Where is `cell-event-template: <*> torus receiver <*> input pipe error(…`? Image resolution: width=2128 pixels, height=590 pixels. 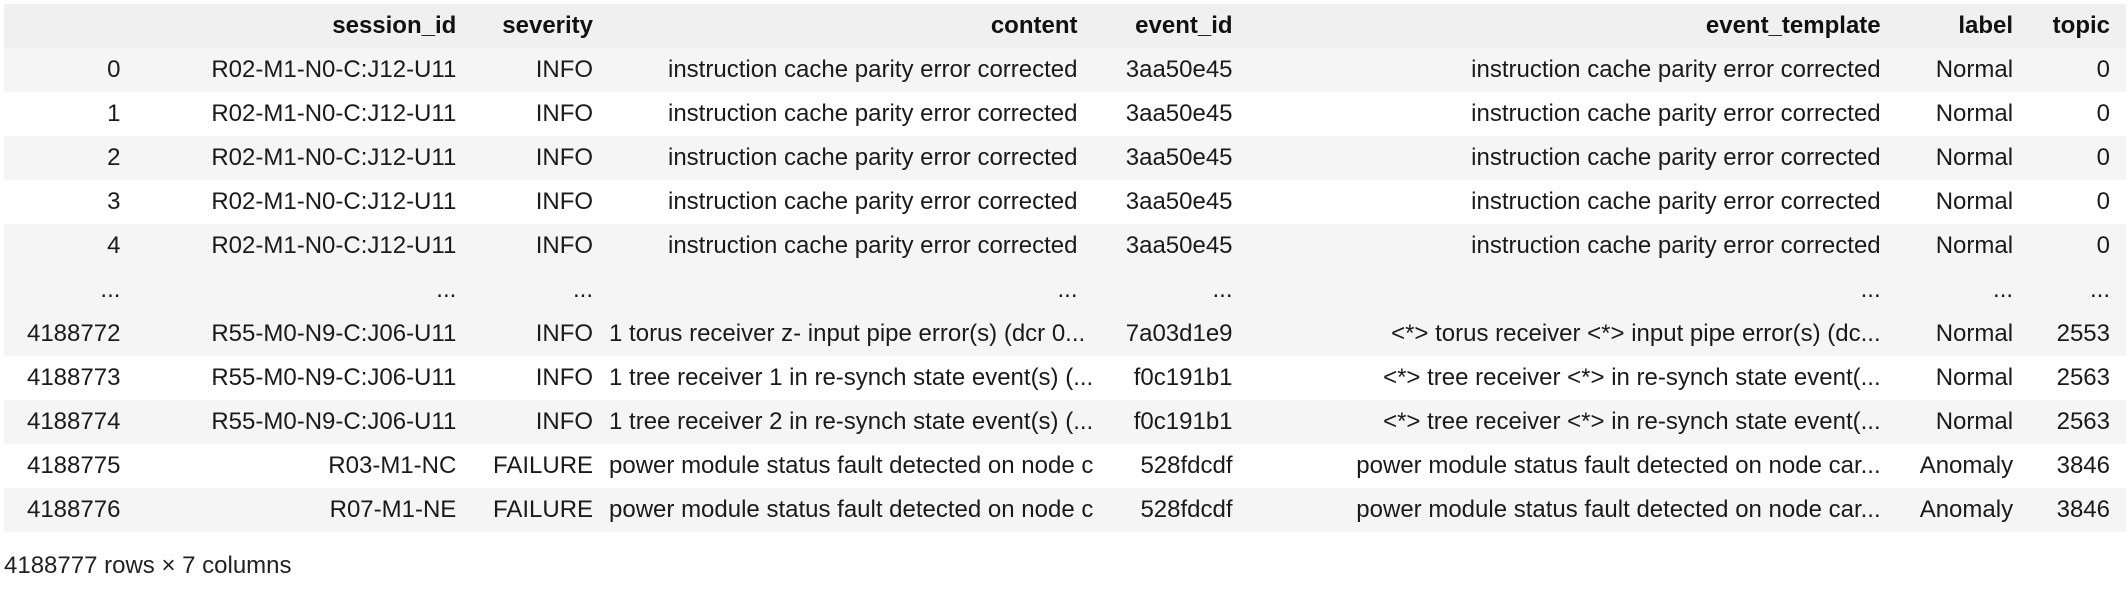
cell-event-template: <*> torus receiver <*> input pipe error(… is located at coordinates (1572, 334).